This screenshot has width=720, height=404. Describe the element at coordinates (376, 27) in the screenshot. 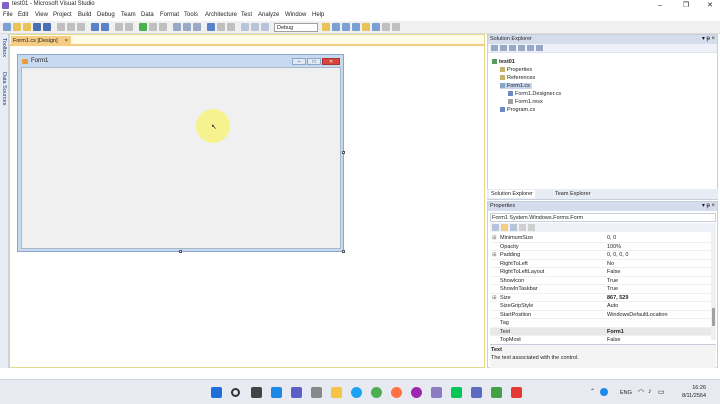

I see `start-page-icon` at that location.